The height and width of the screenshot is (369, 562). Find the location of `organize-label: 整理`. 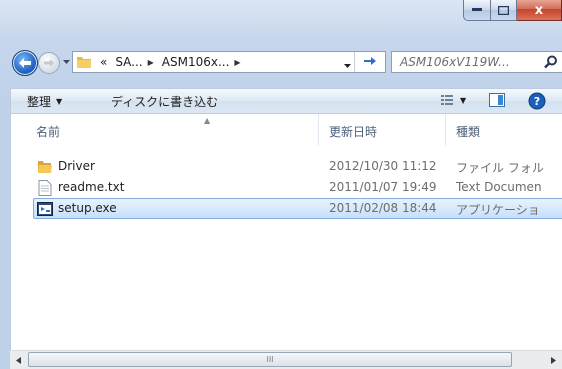

organize-label: 整理 is located at coordinates (39, 102).